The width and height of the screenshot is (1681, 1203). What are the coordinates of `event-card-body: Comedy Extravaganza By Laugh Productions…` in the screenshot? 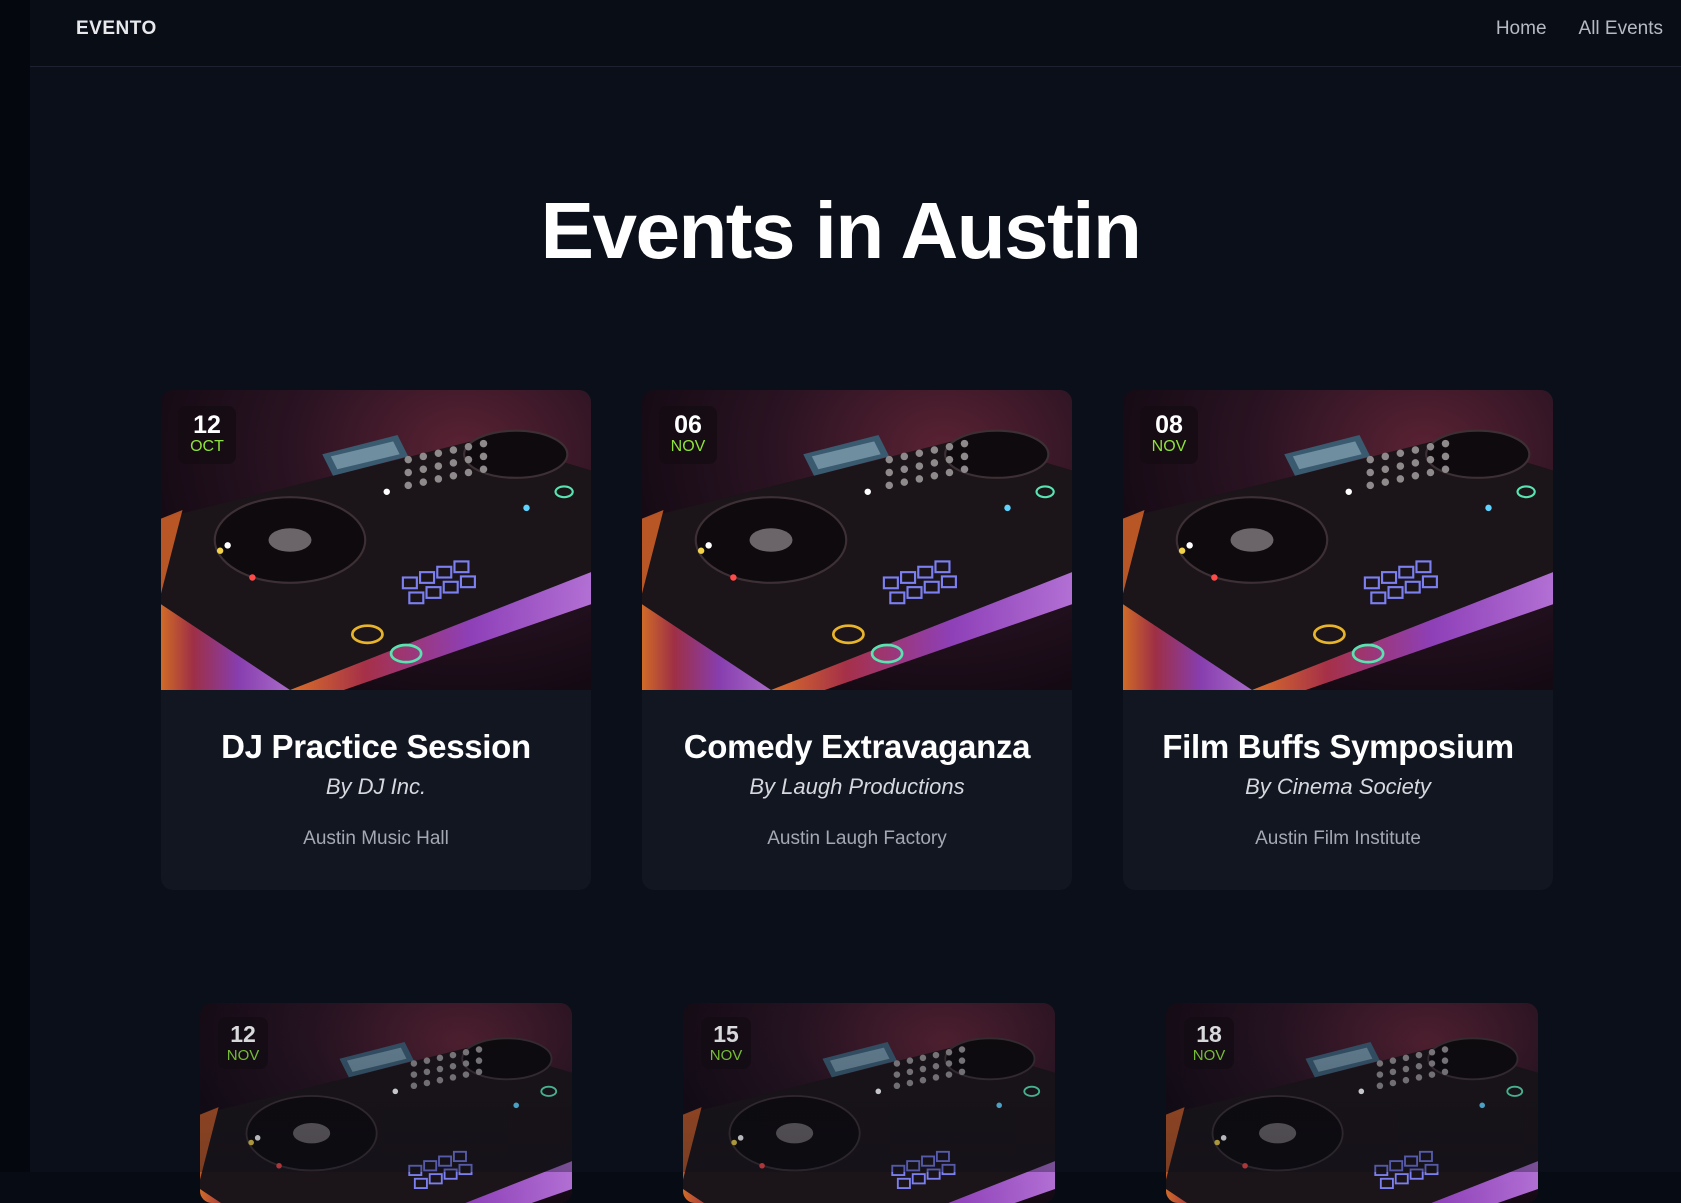 It's located at (857, 790).